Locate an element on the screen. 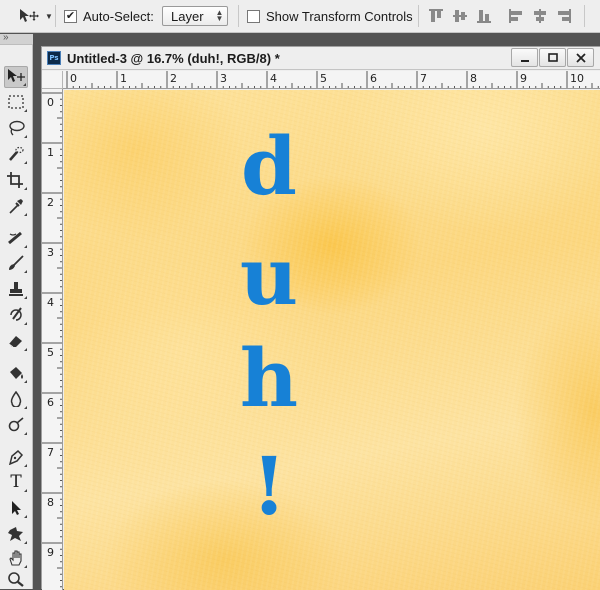 Image resolution: width=600 pixels, height=590 pixels. show-transform-controls-label: Show Transform Controls is located at coordinates (339, 16).